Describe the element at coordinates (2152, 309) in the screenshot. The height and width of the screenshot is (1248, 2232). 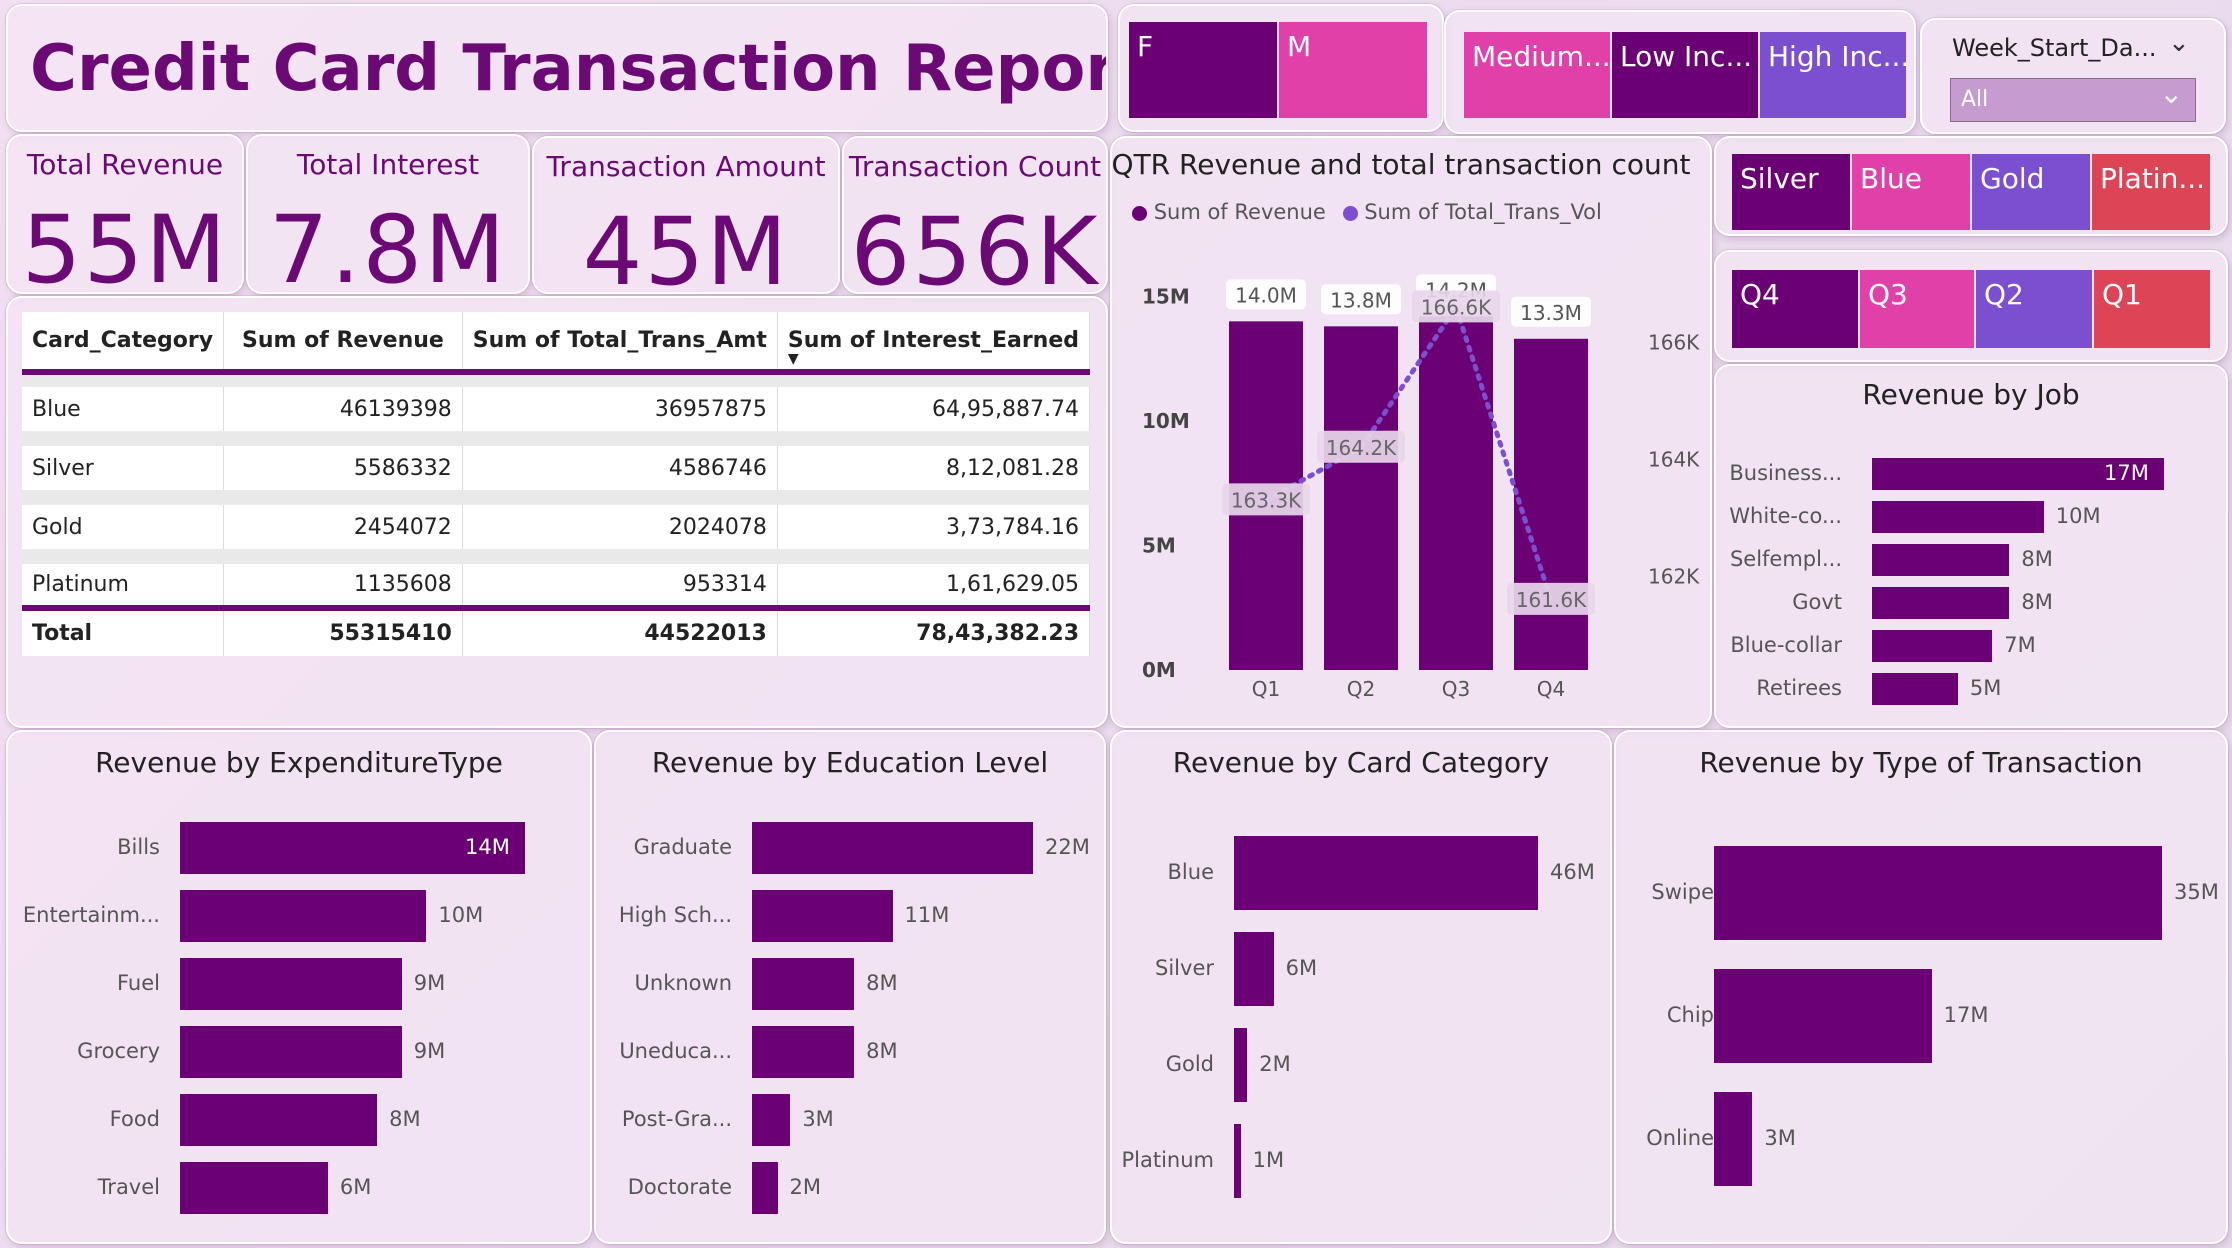
I see `slicer-item-q1: Q1` at that location.